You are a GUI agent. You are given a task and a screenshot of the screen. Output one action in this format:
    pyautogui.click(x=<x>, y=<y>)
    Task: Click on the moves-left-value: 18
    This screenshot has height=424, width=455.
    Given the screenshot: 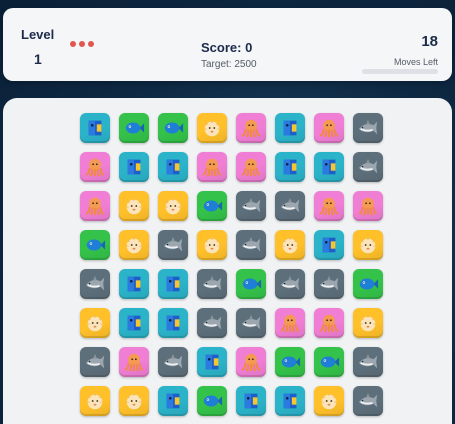 What is the action you would take?
    pyautogui.click(x=429, y=41)
    